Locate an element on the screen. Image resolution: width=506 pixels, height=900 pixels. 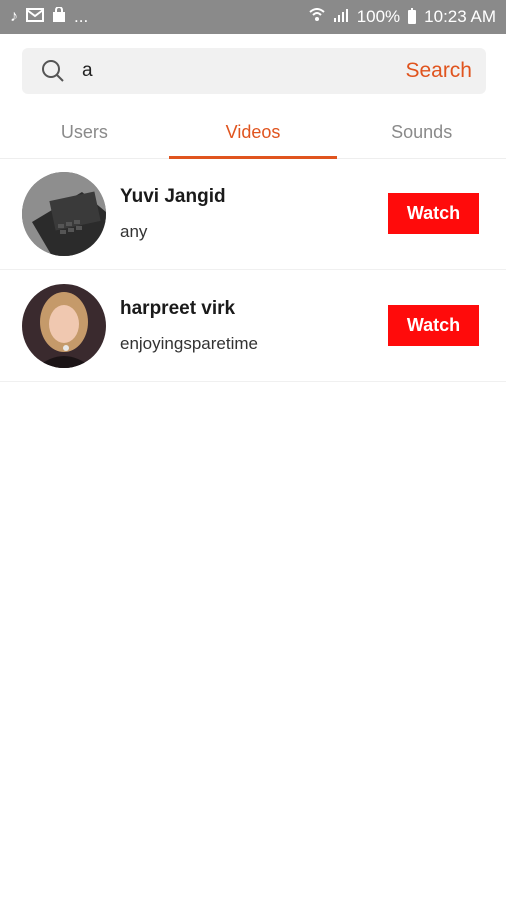
search-input is located at coordinates (243, 71).